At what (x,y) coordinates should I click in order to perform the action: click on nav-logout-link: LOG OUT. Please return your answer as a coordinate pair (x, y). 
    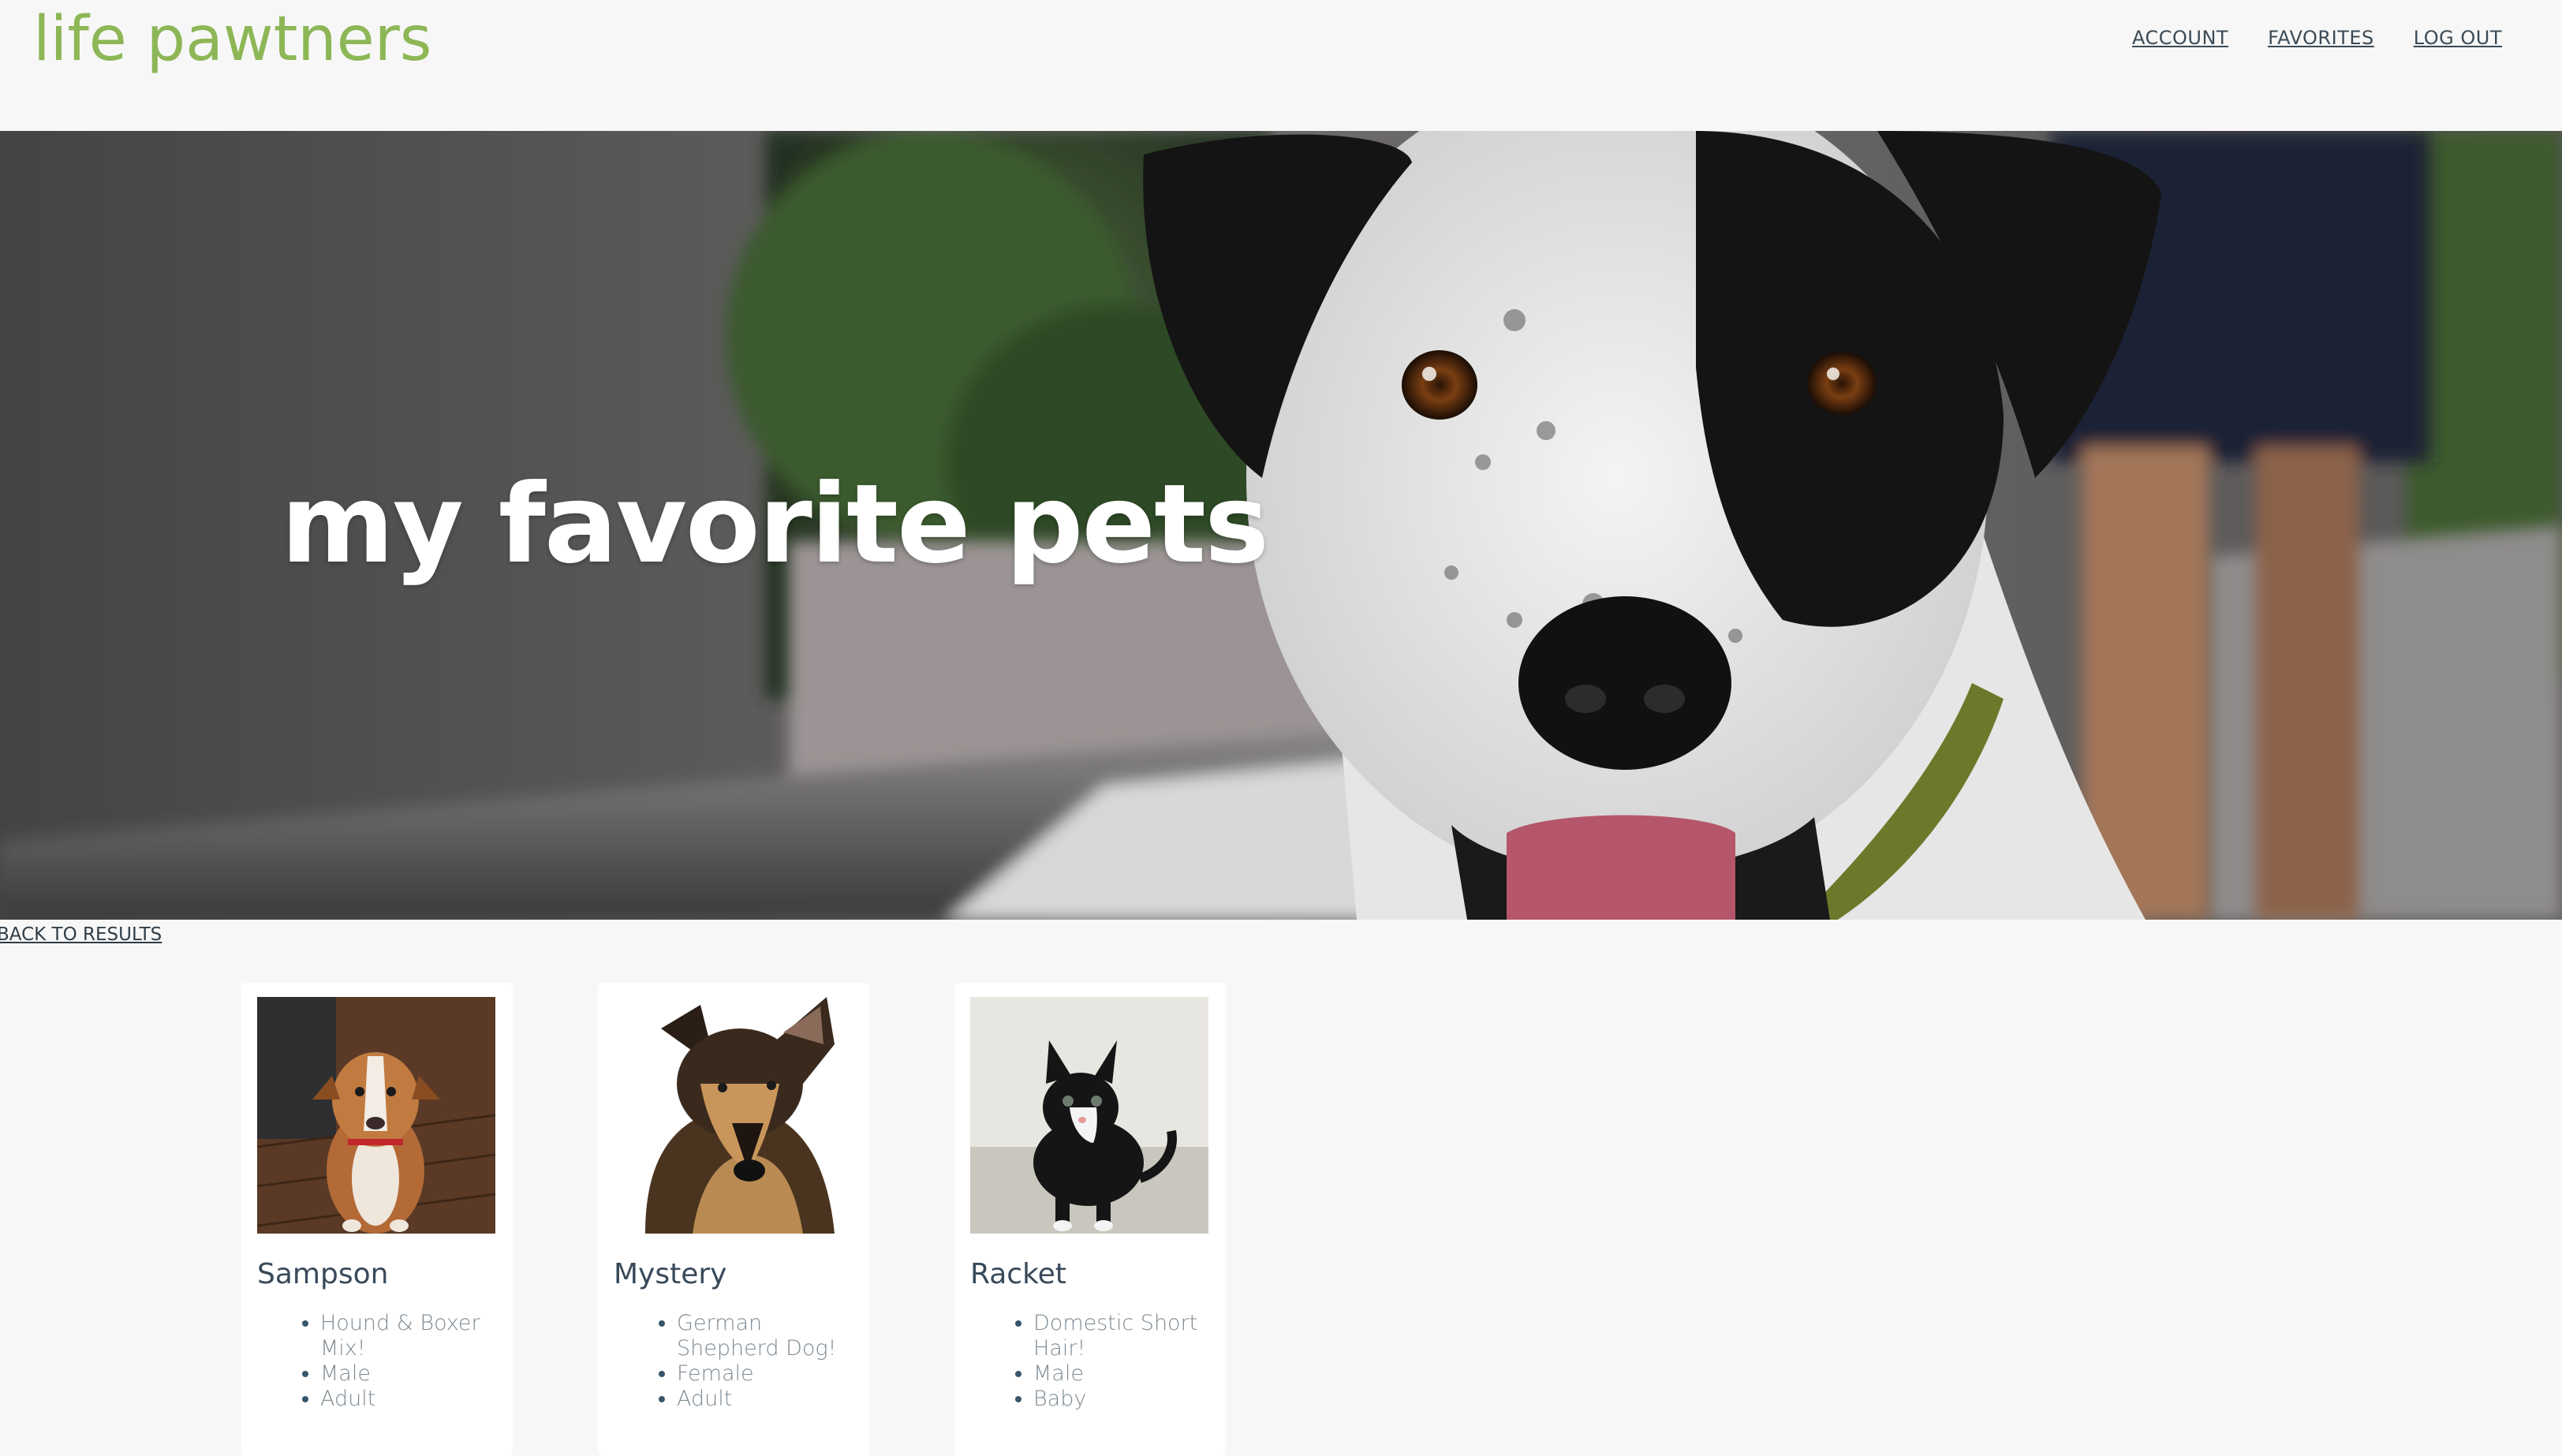
    Looking at the image, I should click on (2458, 38).